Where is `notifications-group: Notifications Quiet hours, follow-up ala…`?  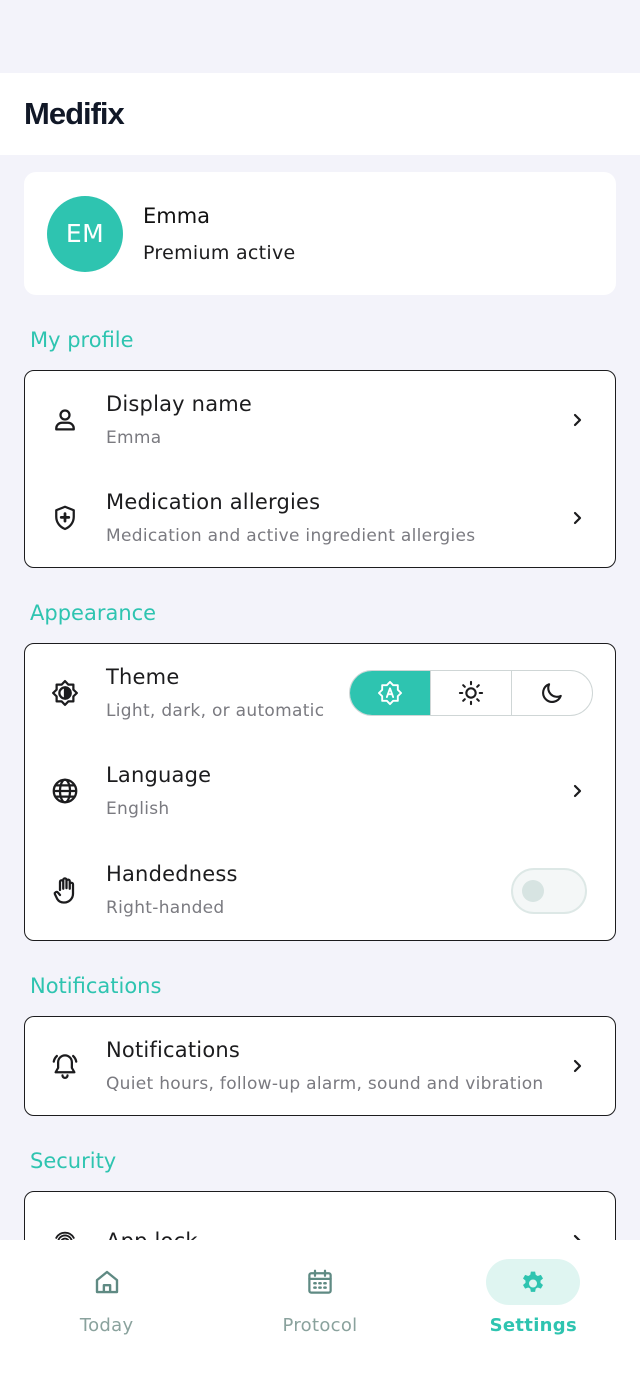
notifications-group: Notifications Quiet hours, follow-up ala… is located at coordinates (320, 1066).